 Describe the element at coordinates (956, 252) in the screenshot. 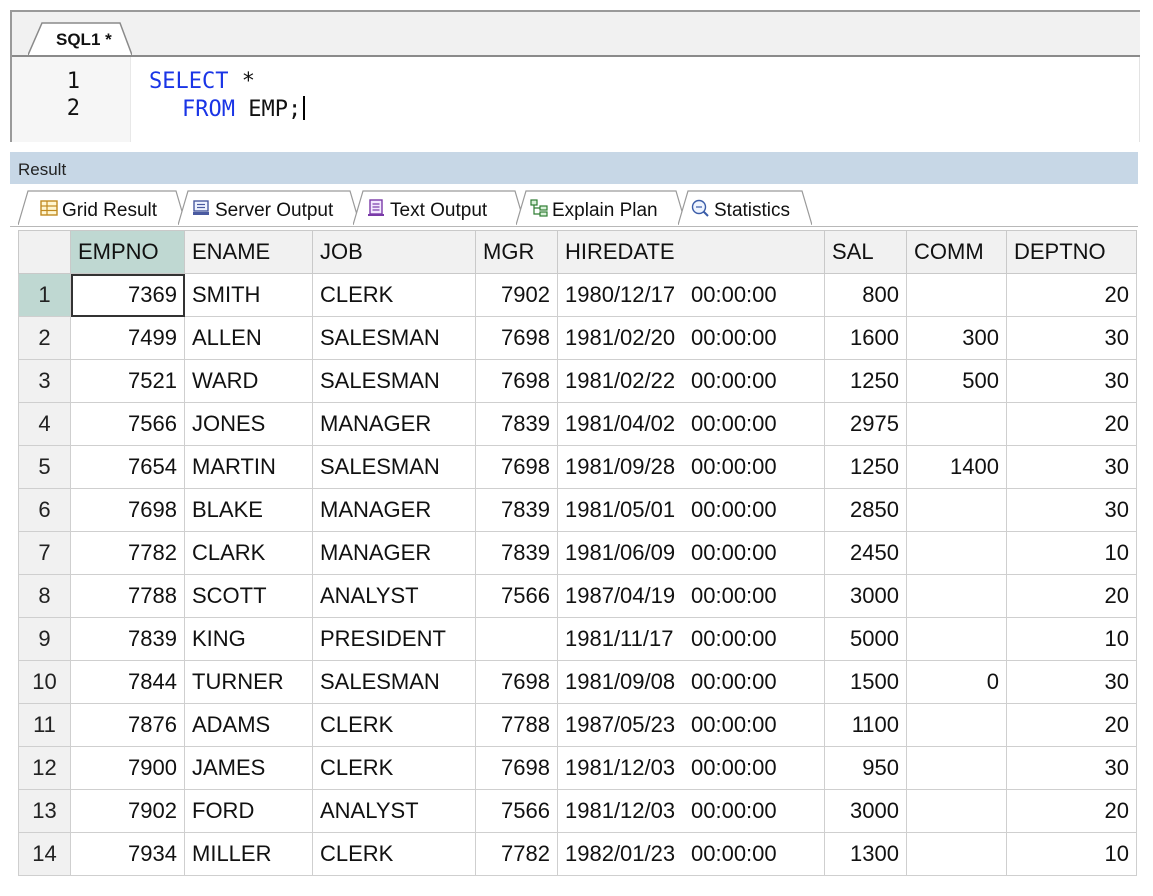

I see `column-header-comm: COMM` at that location.